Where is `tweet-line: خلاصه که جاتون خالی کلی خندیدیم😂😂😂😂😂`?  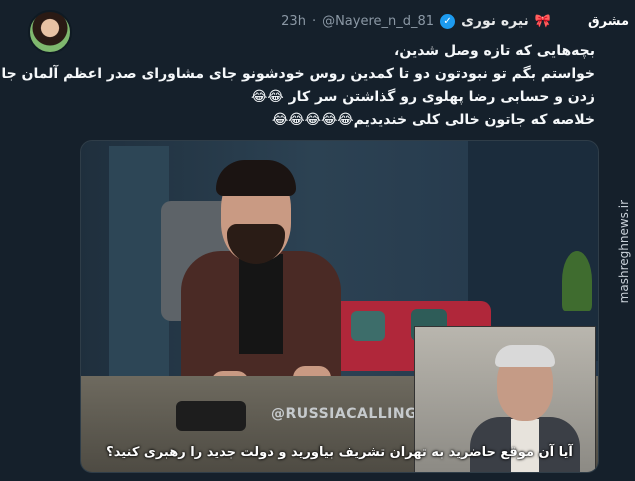
tweet-line: خلاصه که جاتون خالی کلی خندیدیم😂😂😂😂😂 is located at coordinates (433, 120).